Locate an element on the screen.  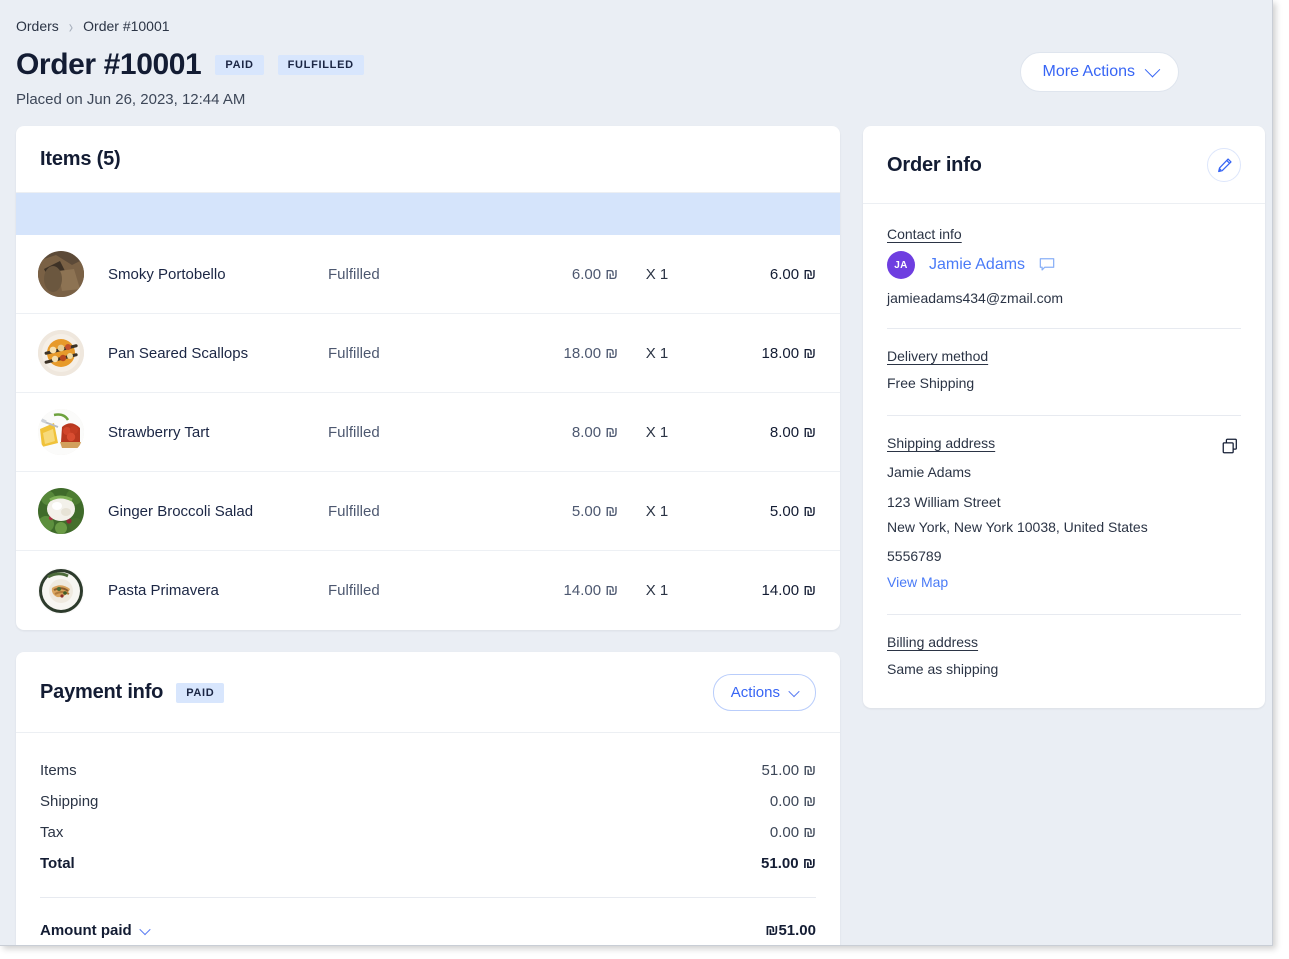
shipping-street: 123 William Street is located at coordinates (944, 501).